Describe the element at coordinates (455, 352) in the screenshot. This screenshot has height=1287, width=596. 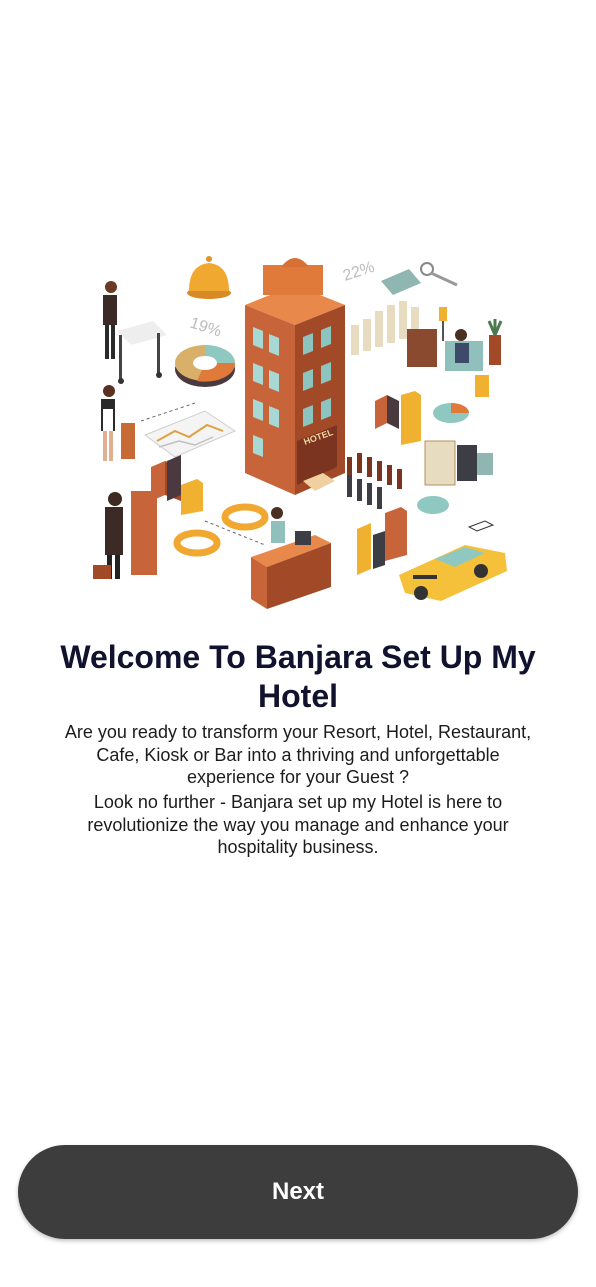
I see `guest-armchair-figure` at that location.